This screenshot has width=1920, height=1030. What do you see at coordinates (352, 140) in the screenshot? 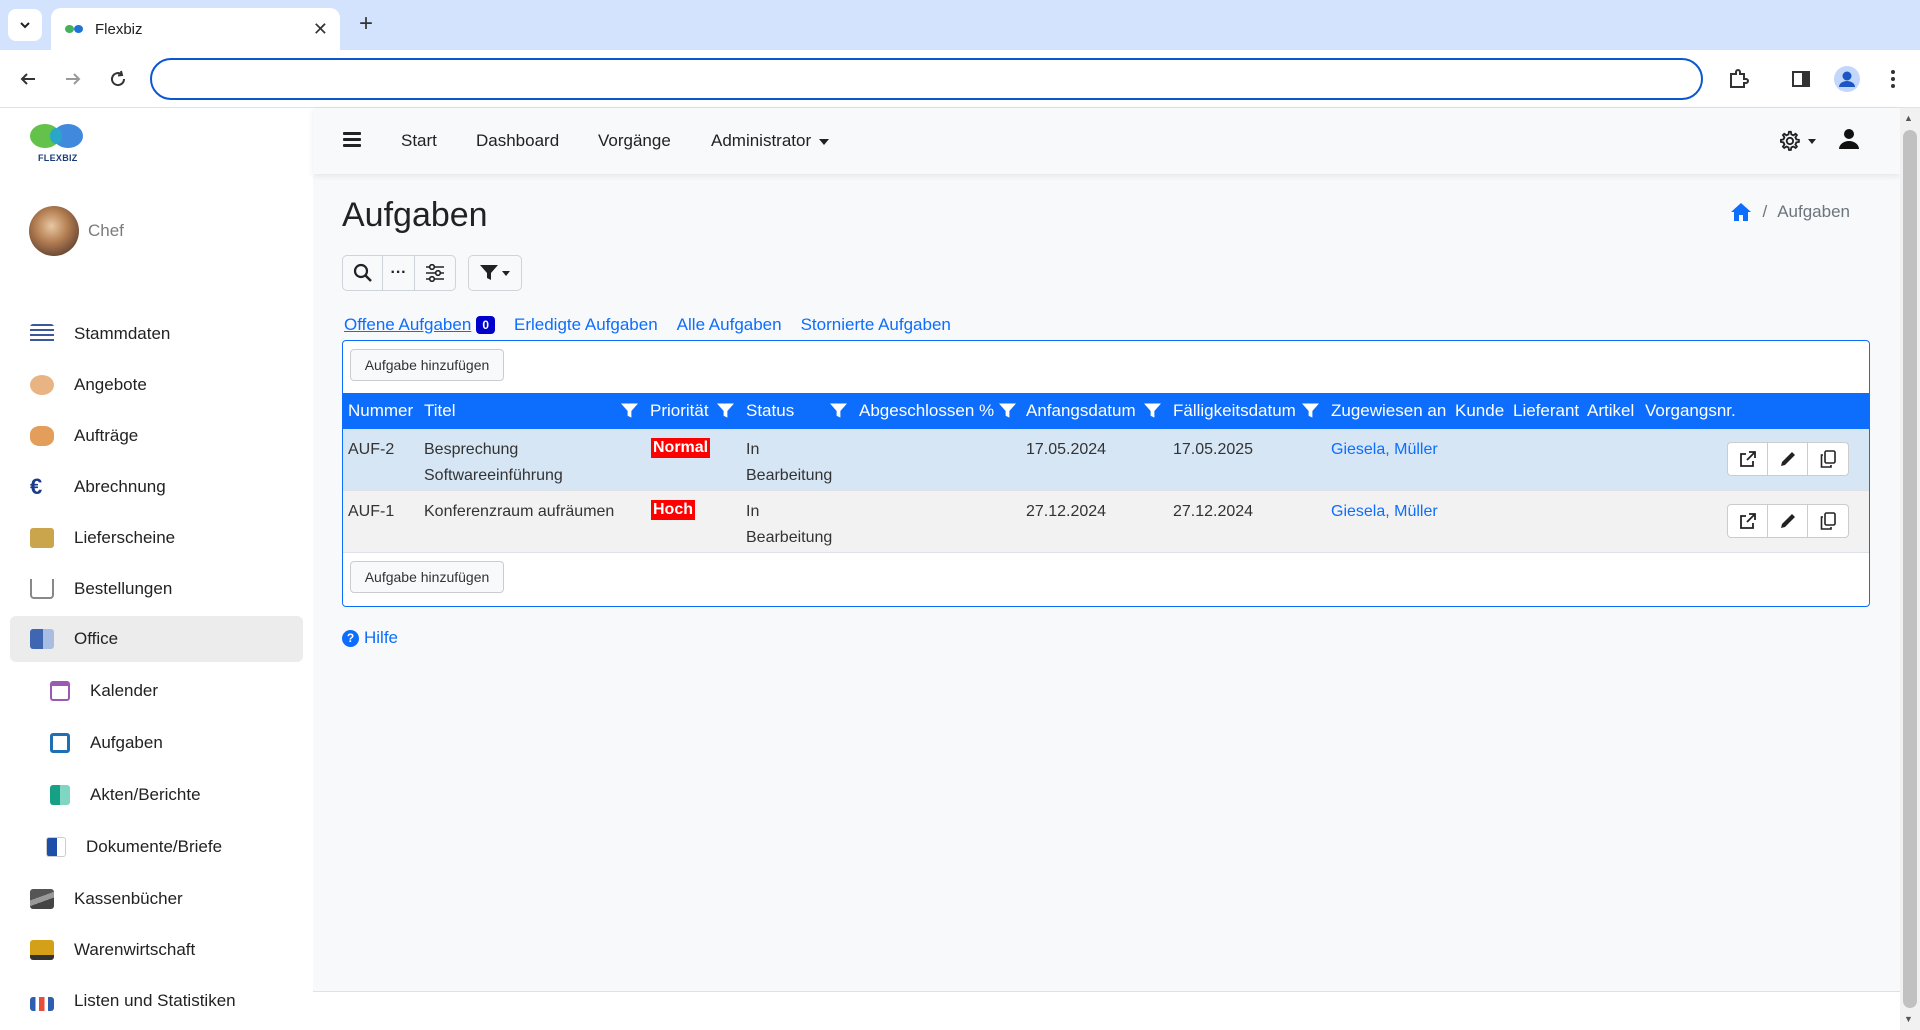
I see `hamburger-menu-icon` at bounding box center [352, 140].